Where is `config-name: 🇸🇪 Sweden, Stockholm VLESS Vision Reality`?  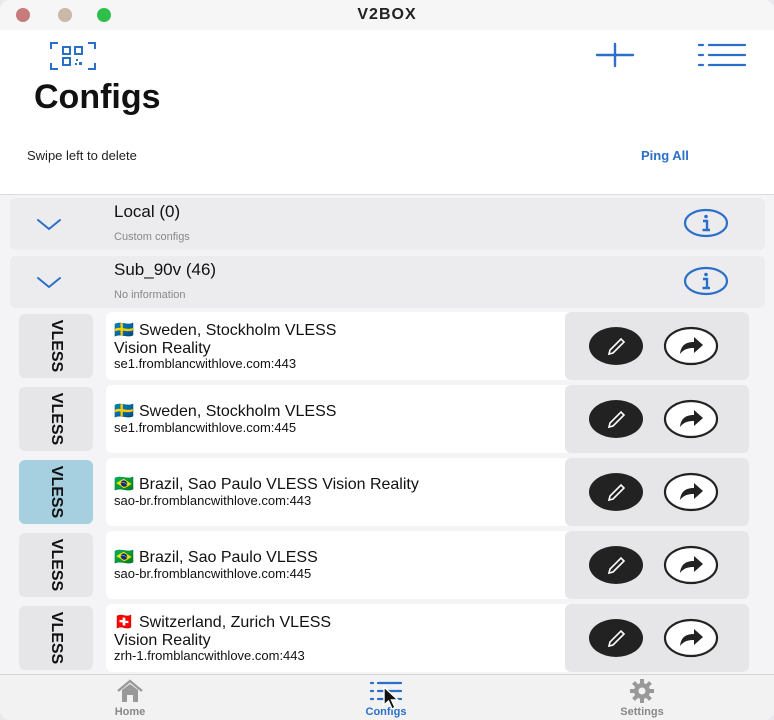
config-name: 🇸🇪 Sweden, Stockholm VLESS Vision Reality is located at coordinates (225, 339).